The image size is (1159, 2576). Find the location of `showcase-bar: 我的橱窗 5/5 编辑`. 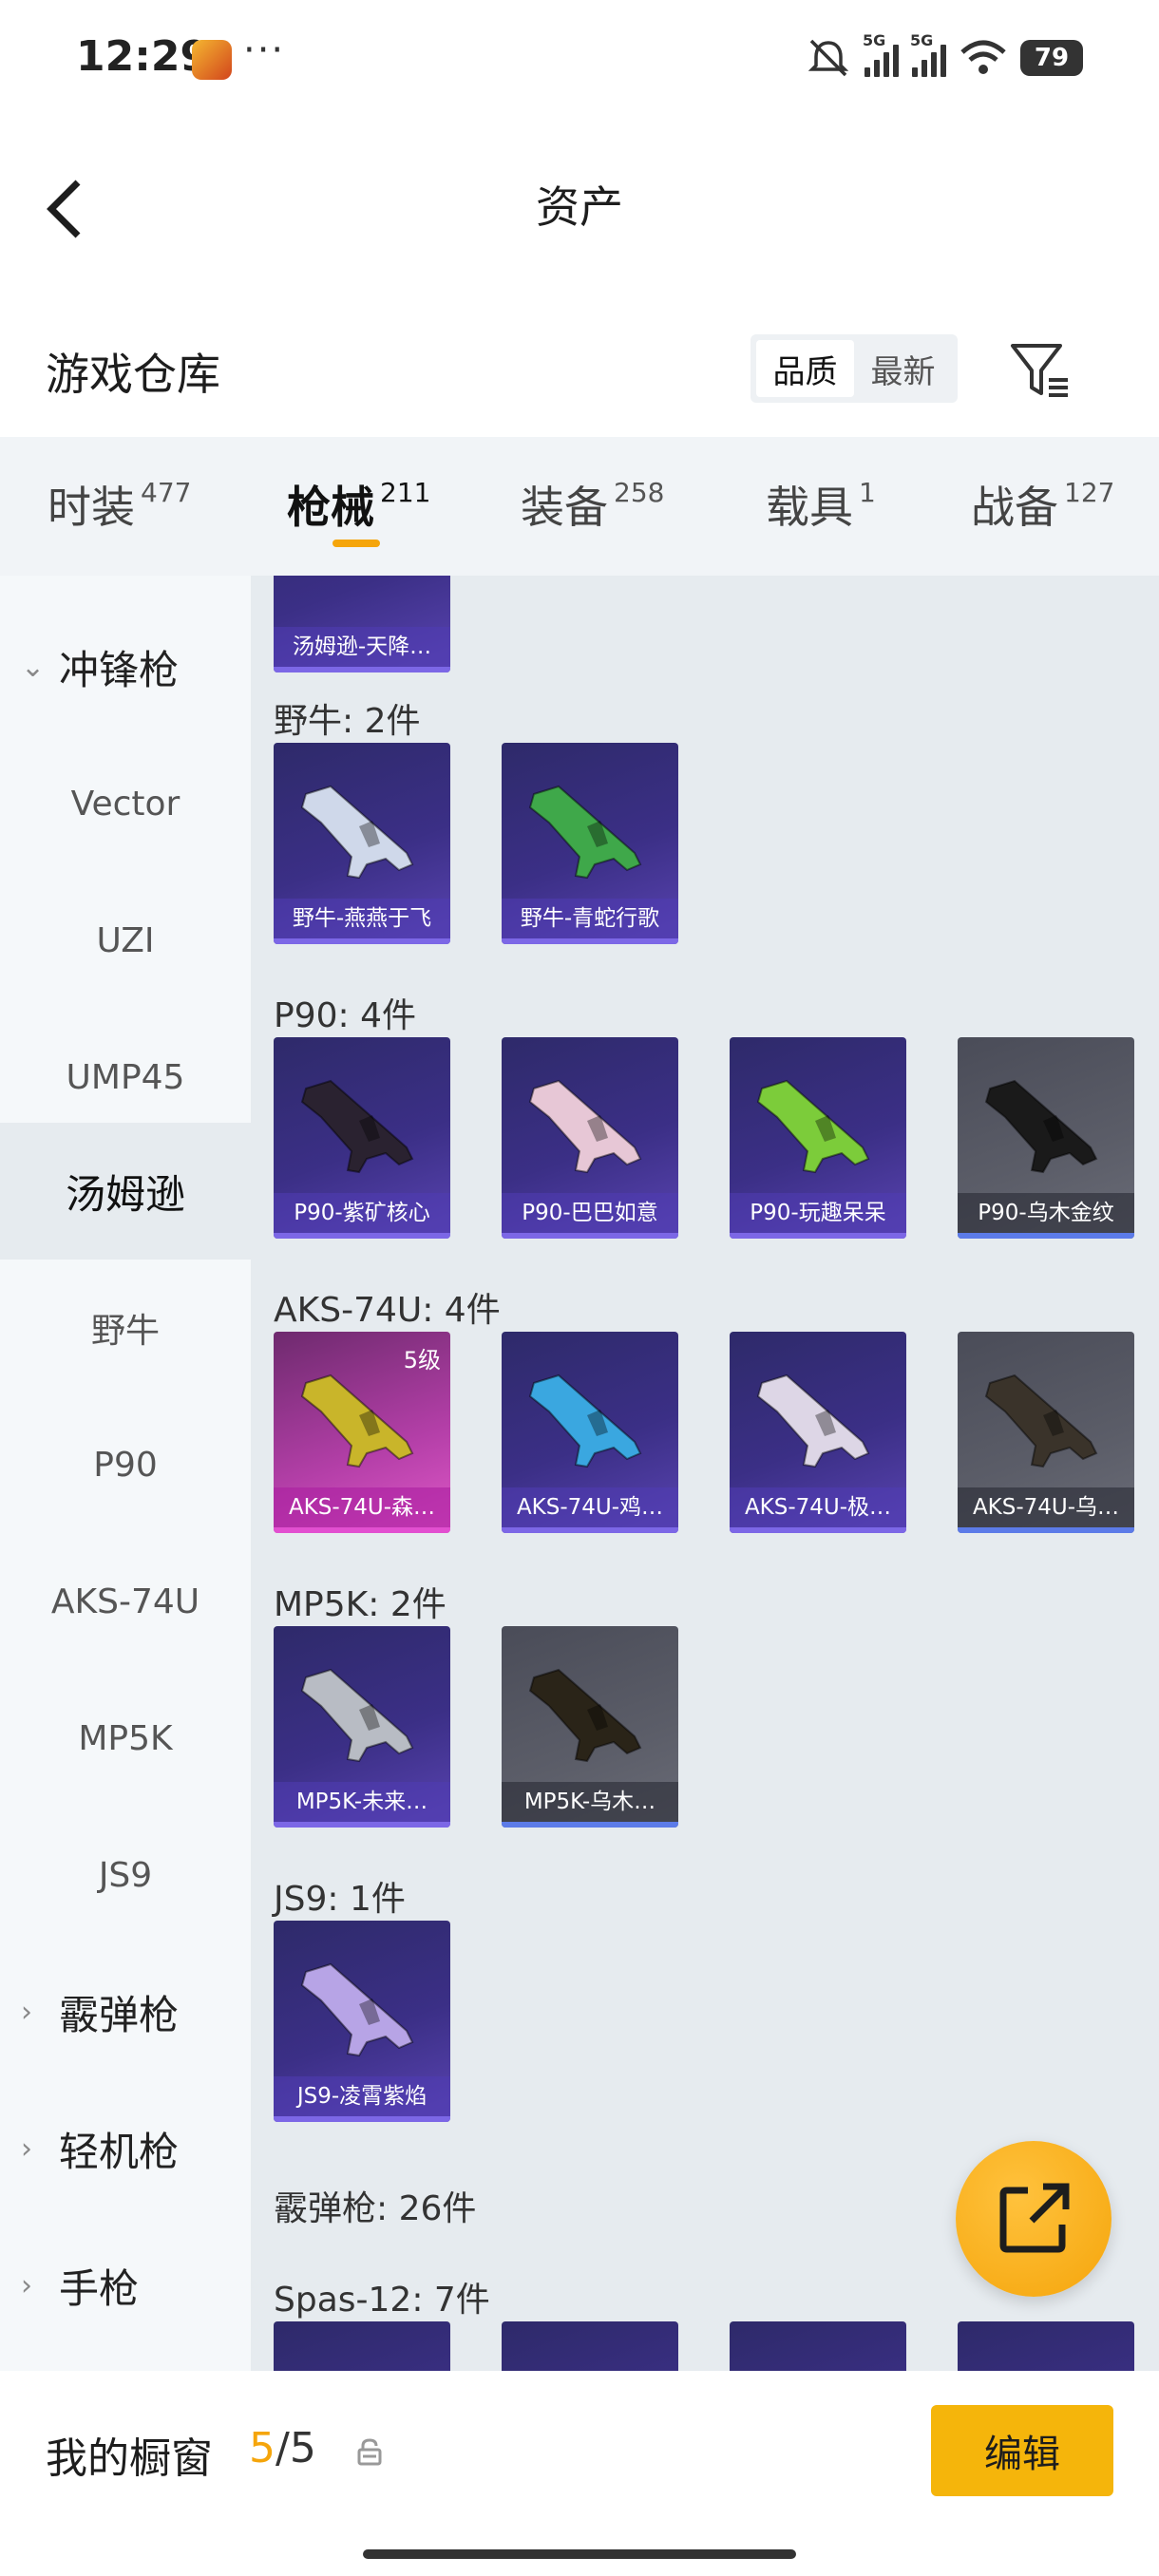

showcase-bar: 我的橱窗 5/5 编辑 is located at coordinates (579, 2473).